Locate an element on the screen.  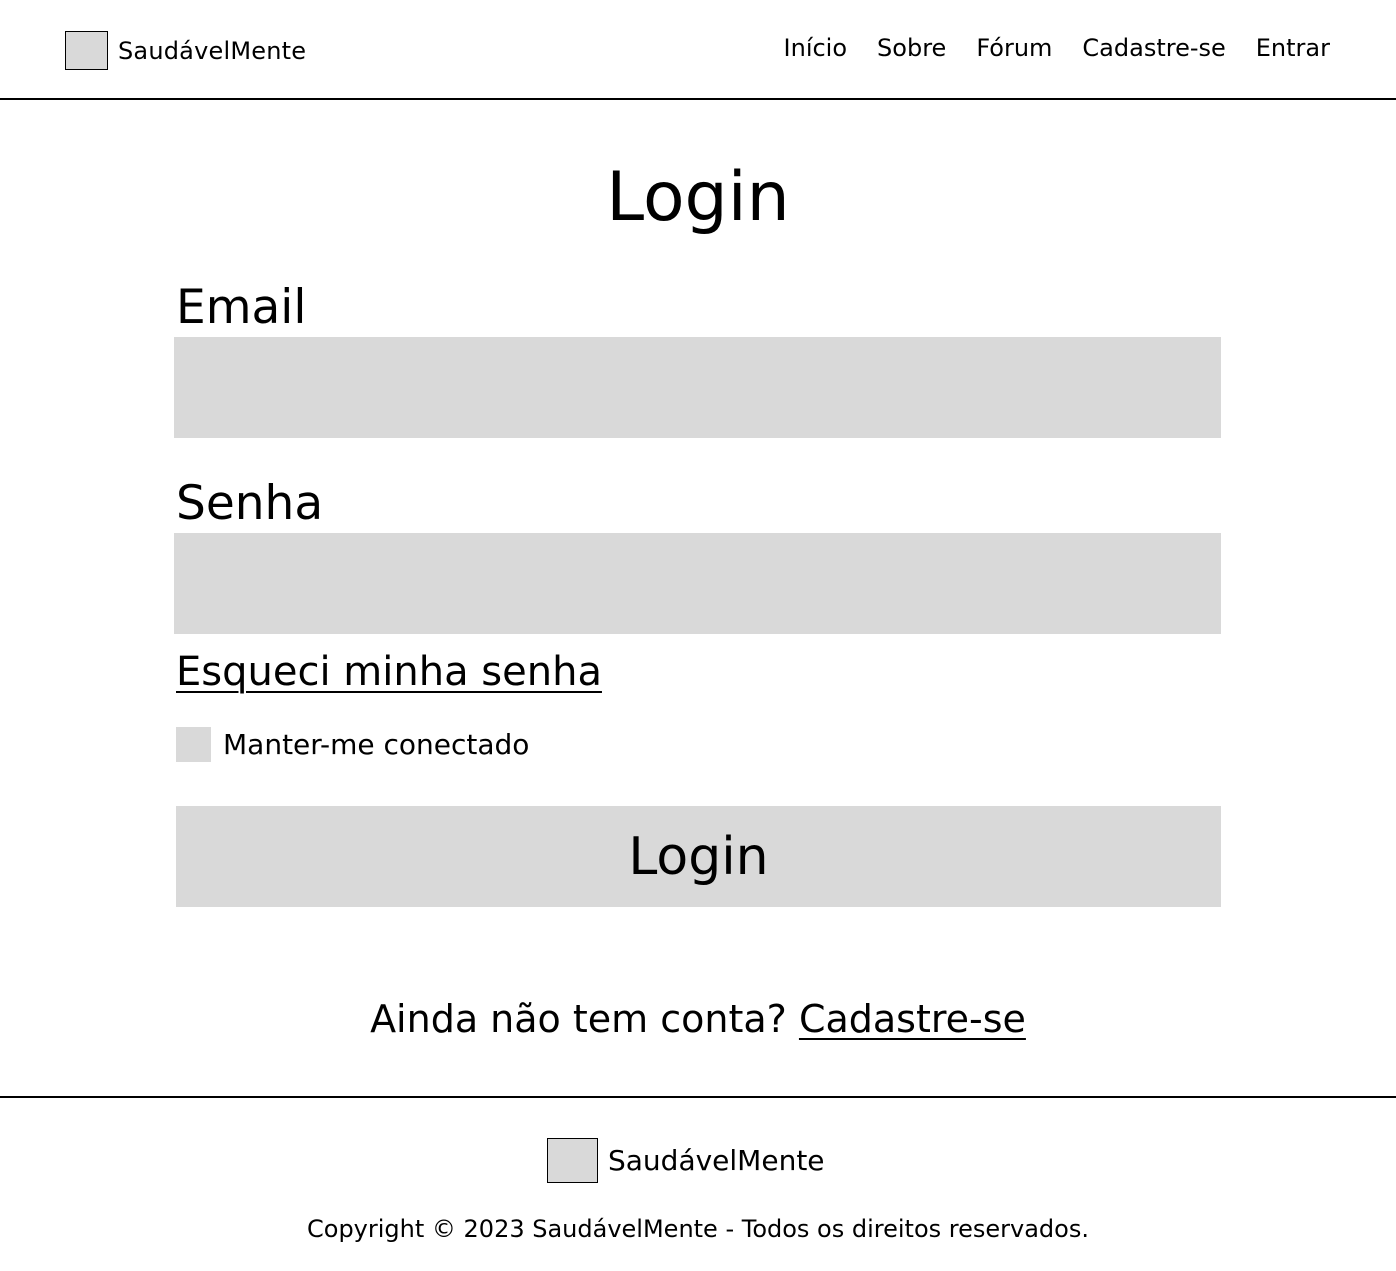
email-input is located at coordinates (697, 387).